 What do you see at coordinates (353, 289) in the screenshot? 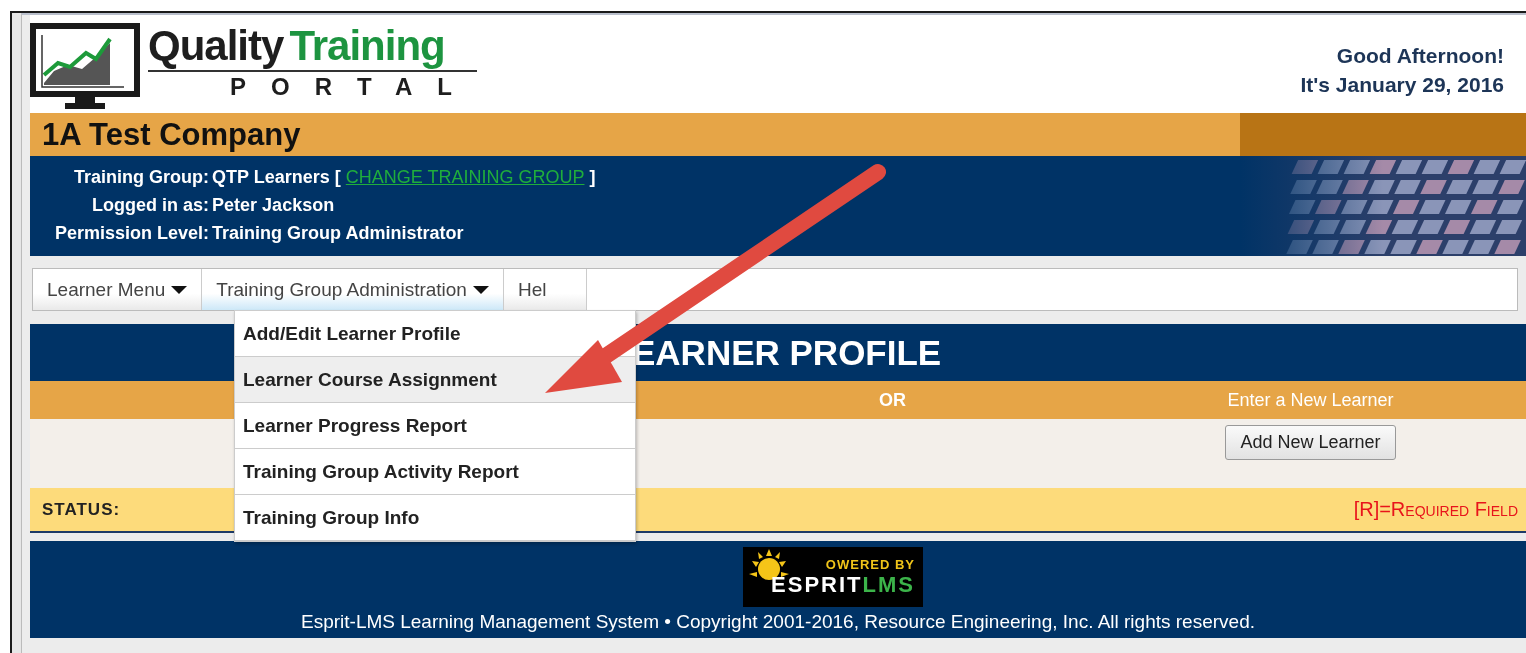
I see `menu-tab: Training Group Administration` at bounding box center [353, 289].